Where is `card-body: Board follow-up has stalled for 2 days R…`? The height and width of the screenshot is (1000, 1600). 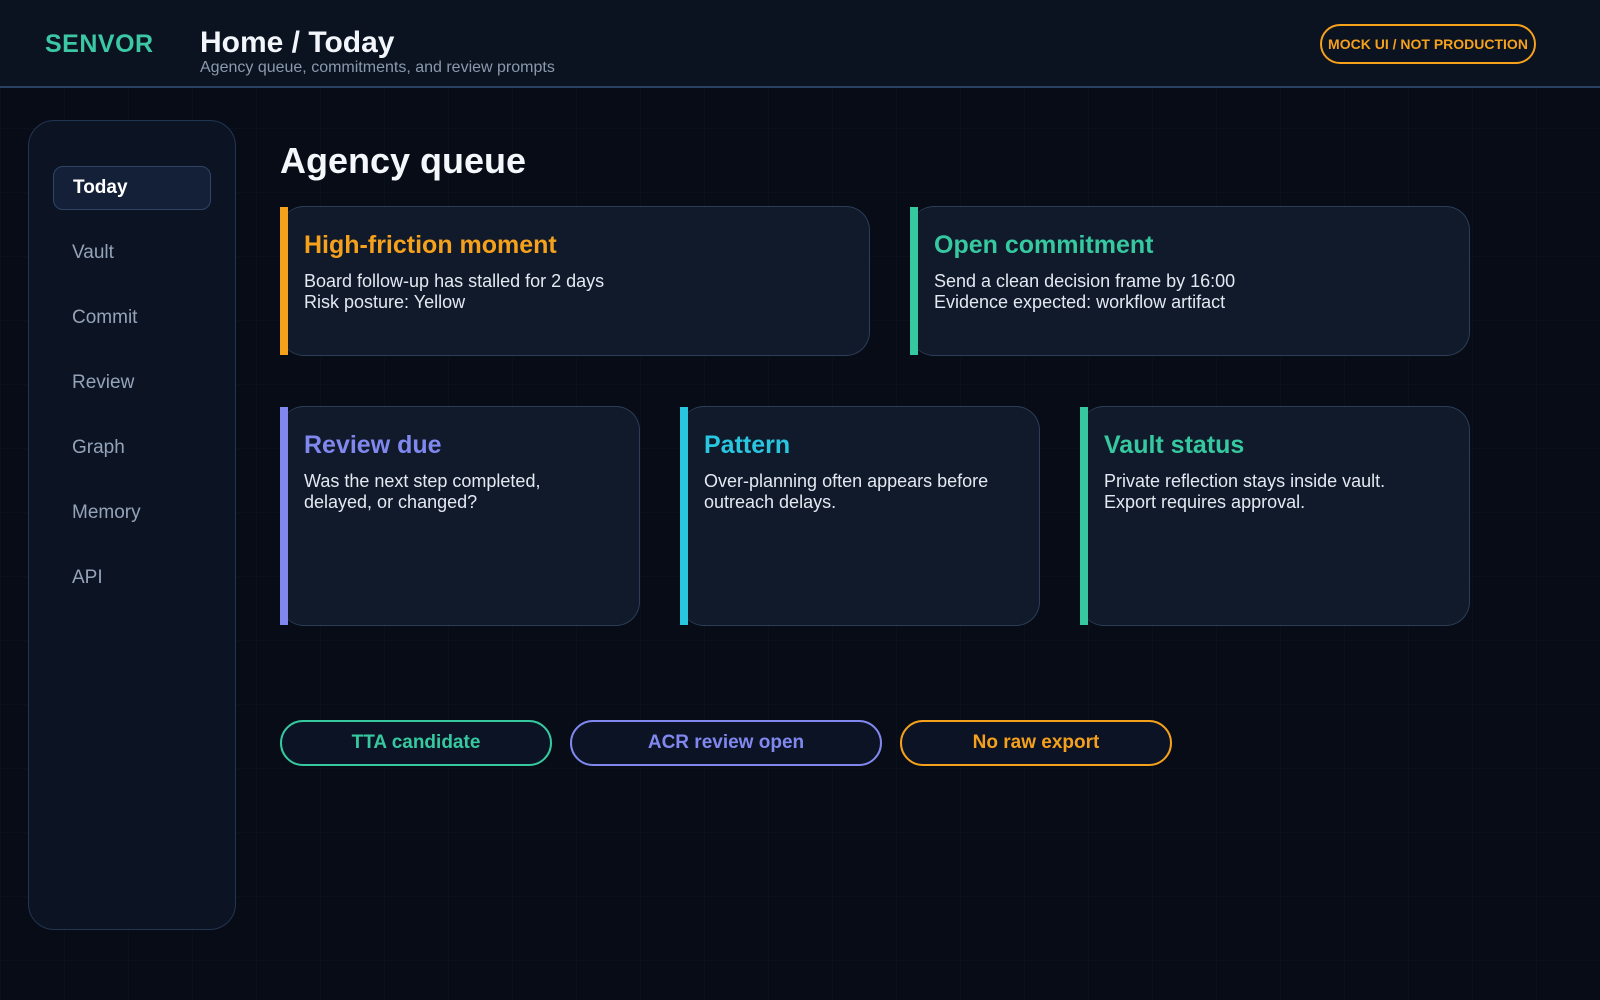 card-body: Board follow-up has stalled for 2 days R… is located at coordinates (454, 292).